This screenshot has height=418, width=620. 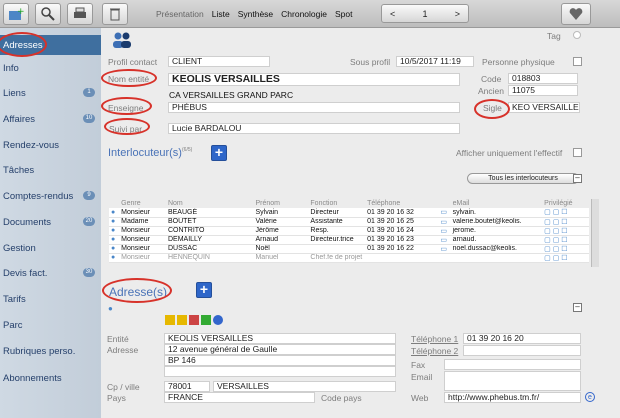 What do you see at coordinates (170, 320) in the screenshot?
I see `import-icon` at bounding box center [170, 320].